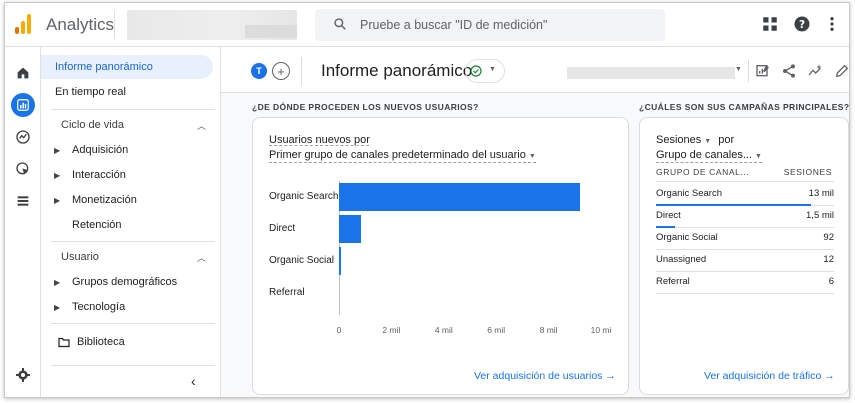  What do you see at coordinates (397, 70) in the screenshot?
I see `page-title: Informe panorámico` at bounding box center [397, 70].